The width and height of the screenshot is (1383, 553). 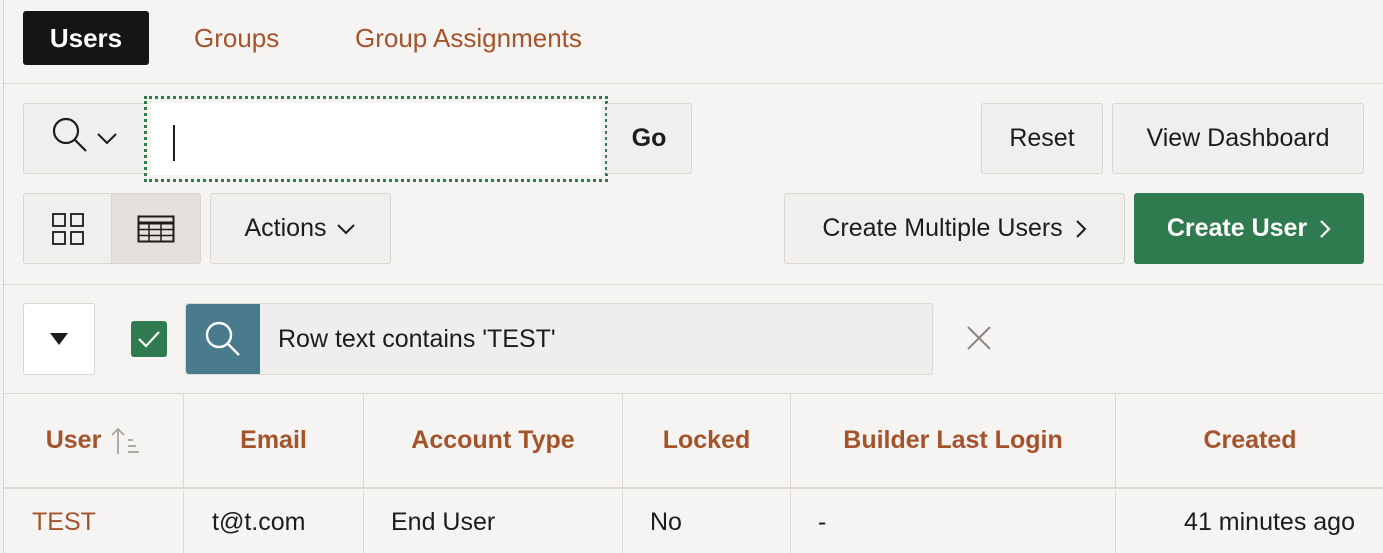 I want to click on cell-builder-last-login: -, so click(x=953, y=522).